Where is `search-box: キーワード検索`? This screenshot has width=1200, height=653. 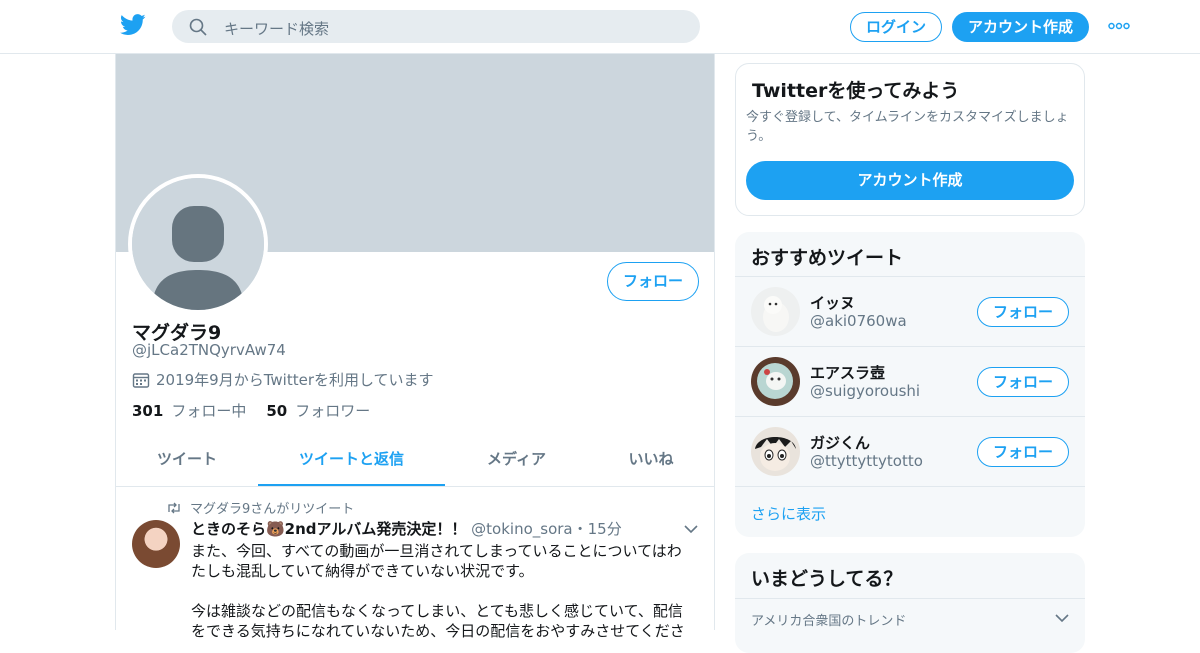
search-box: キーワード検索 is located at coordinates (436, 26).